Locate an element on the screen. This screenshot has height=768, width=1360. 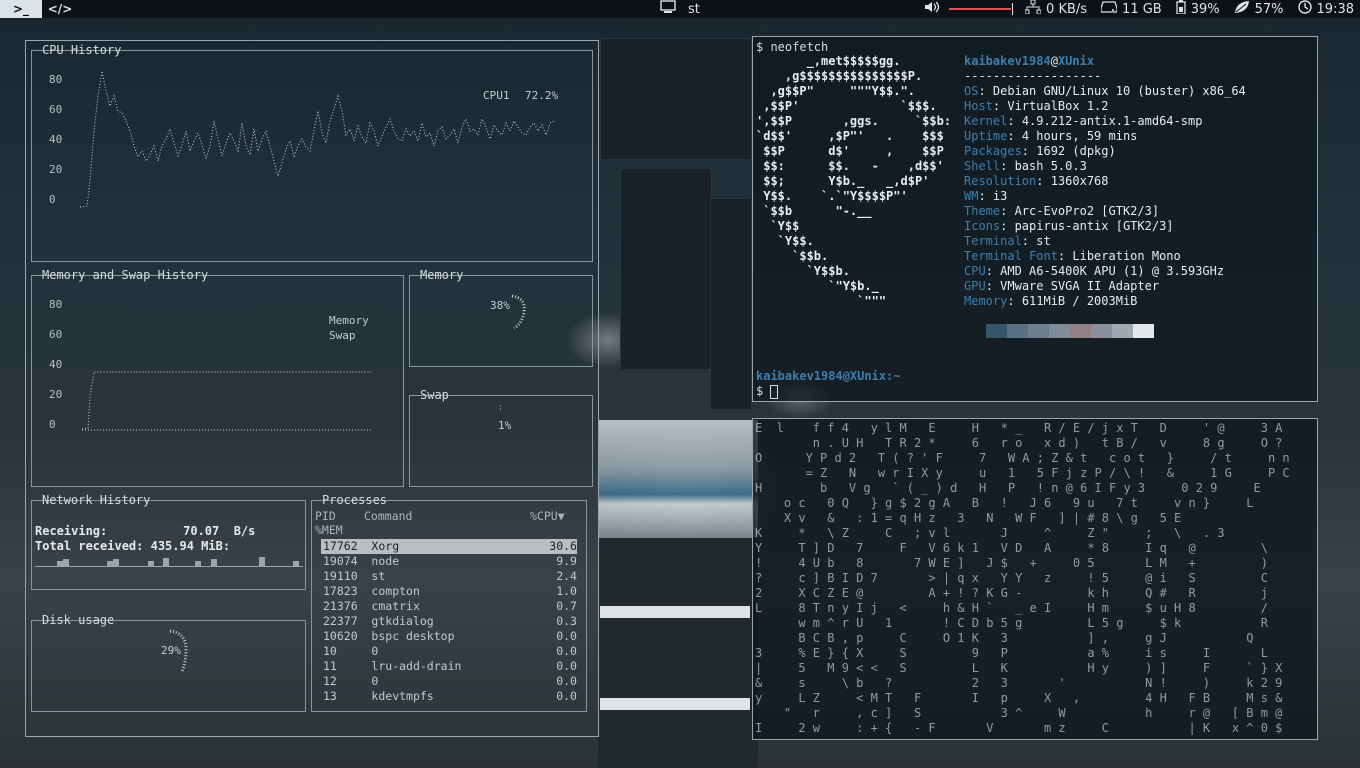
table-row: 22377 gtkdialog 0.3 is located at coordinates (449, 621).